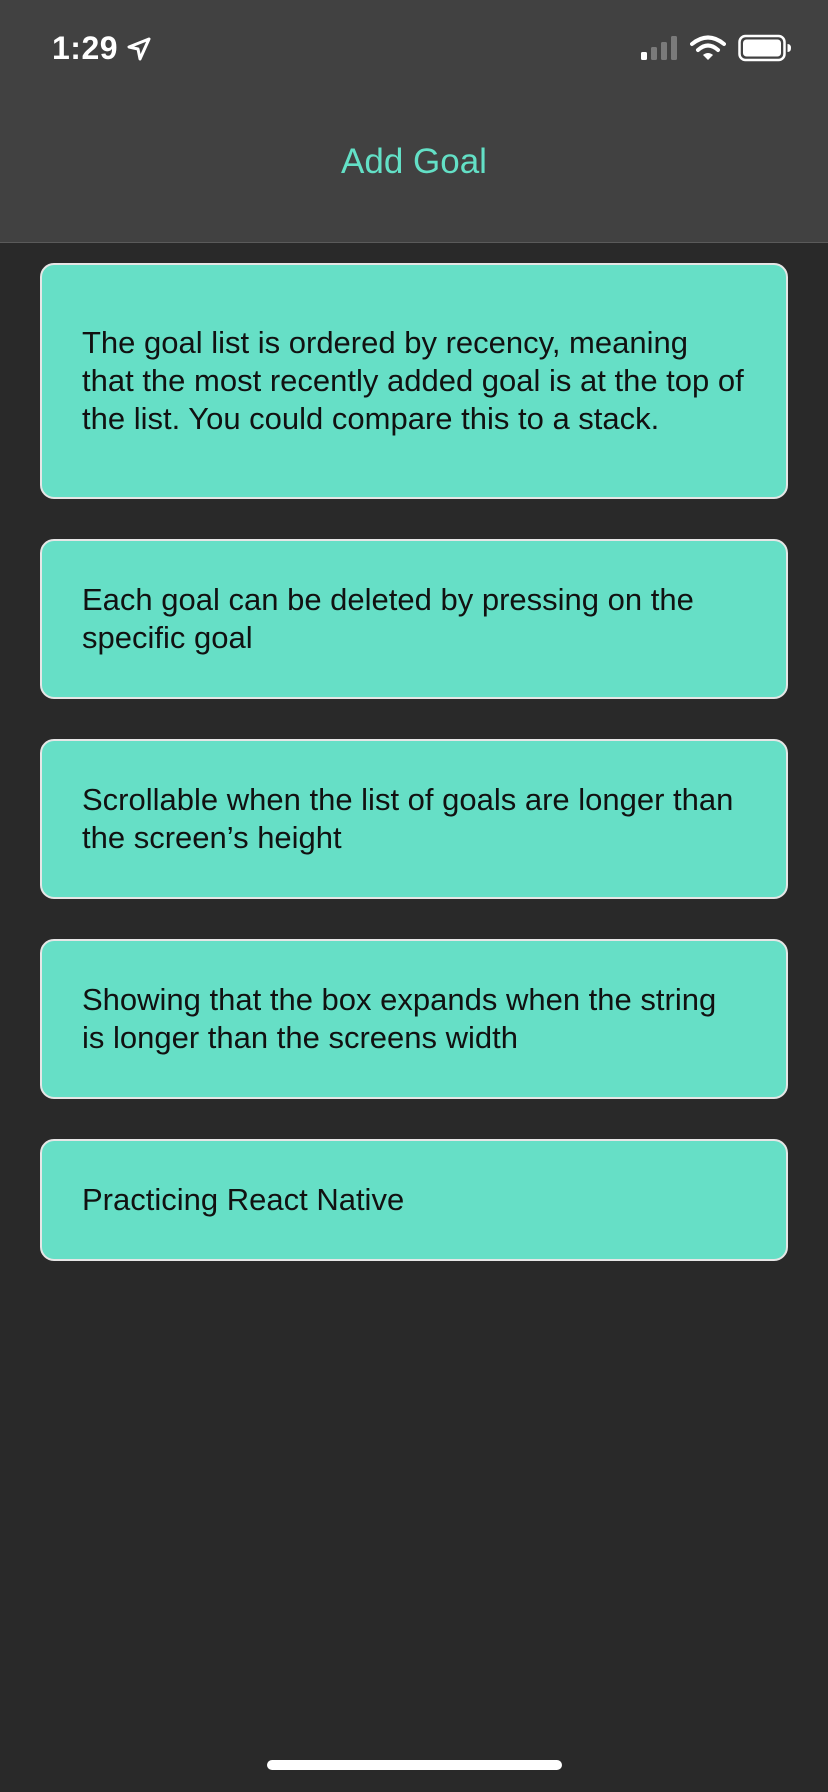  Describe the element at coordinates (659, 48) in the screenshot. I see `cellular-signal-icon` at that location.